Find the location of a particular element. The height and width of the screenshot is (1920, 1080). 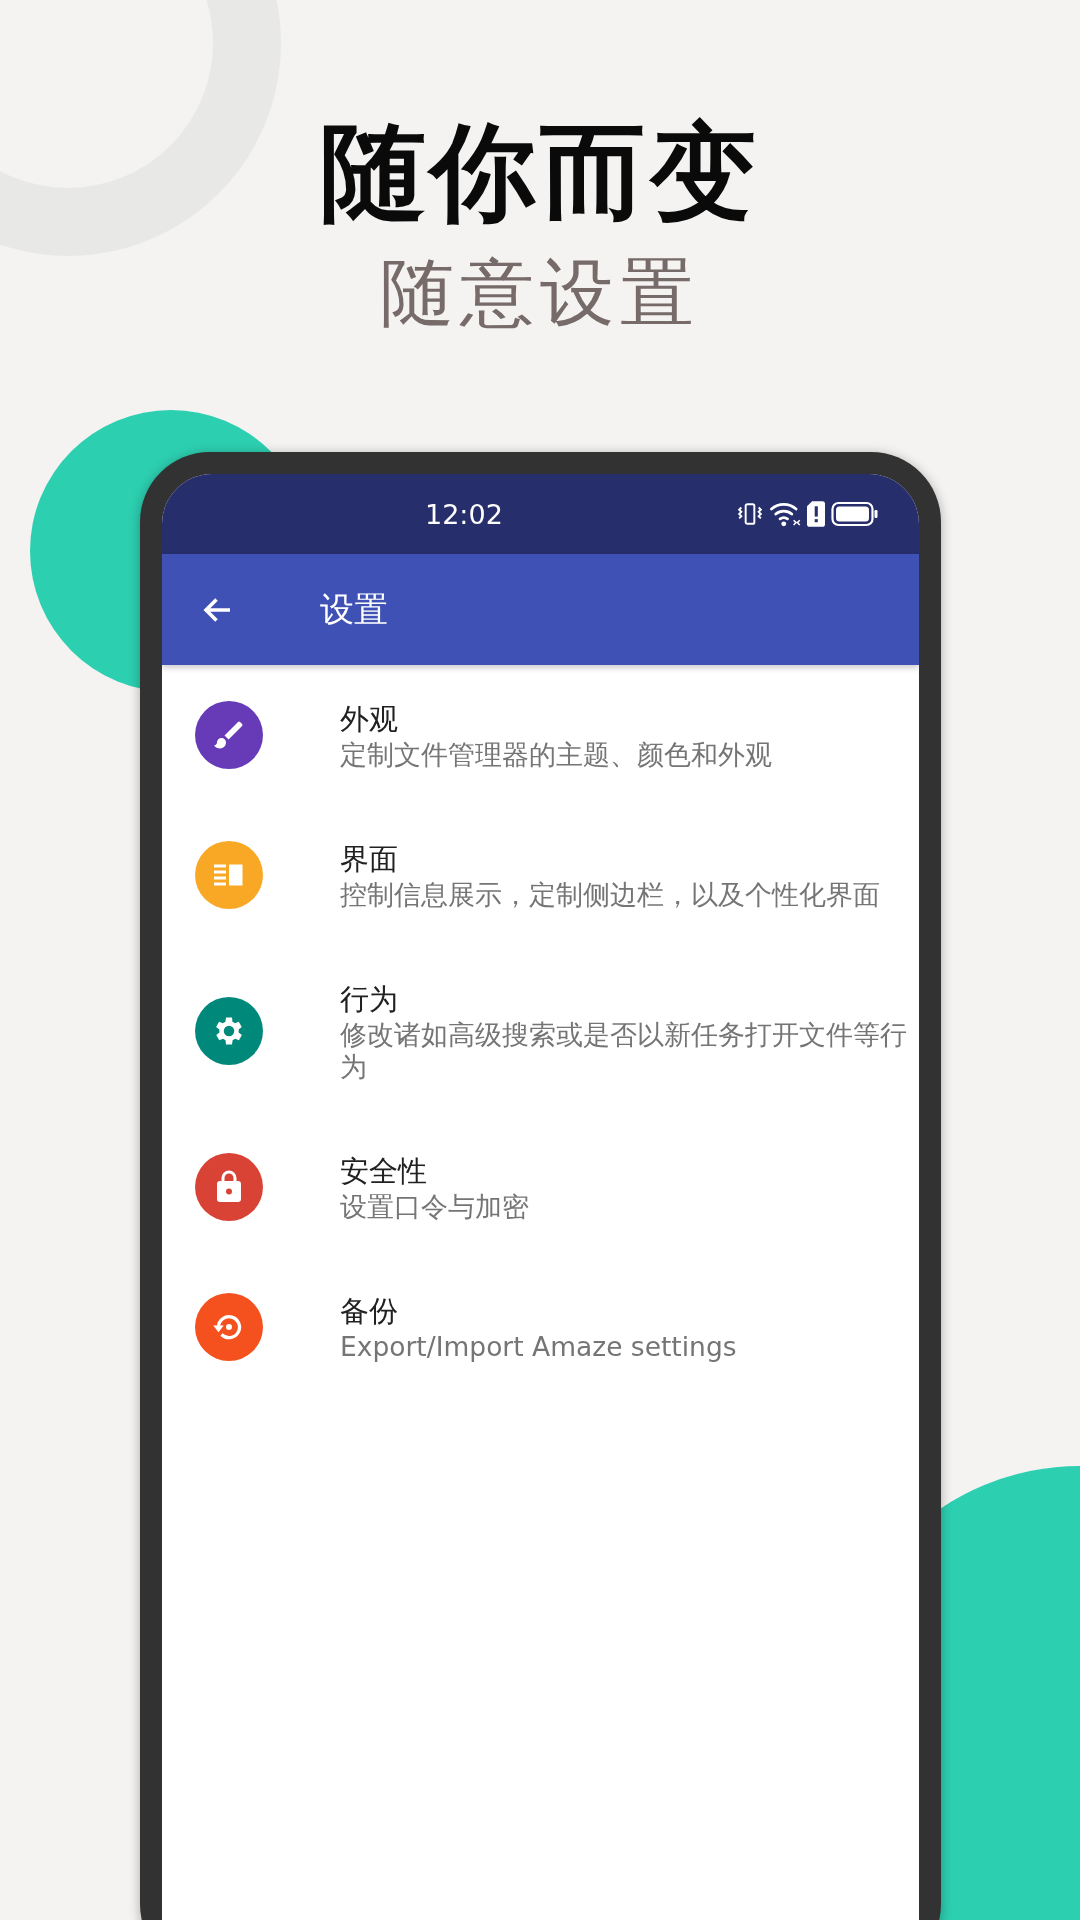

subheadline: 随意设置 is located at coordinates (540, 292).